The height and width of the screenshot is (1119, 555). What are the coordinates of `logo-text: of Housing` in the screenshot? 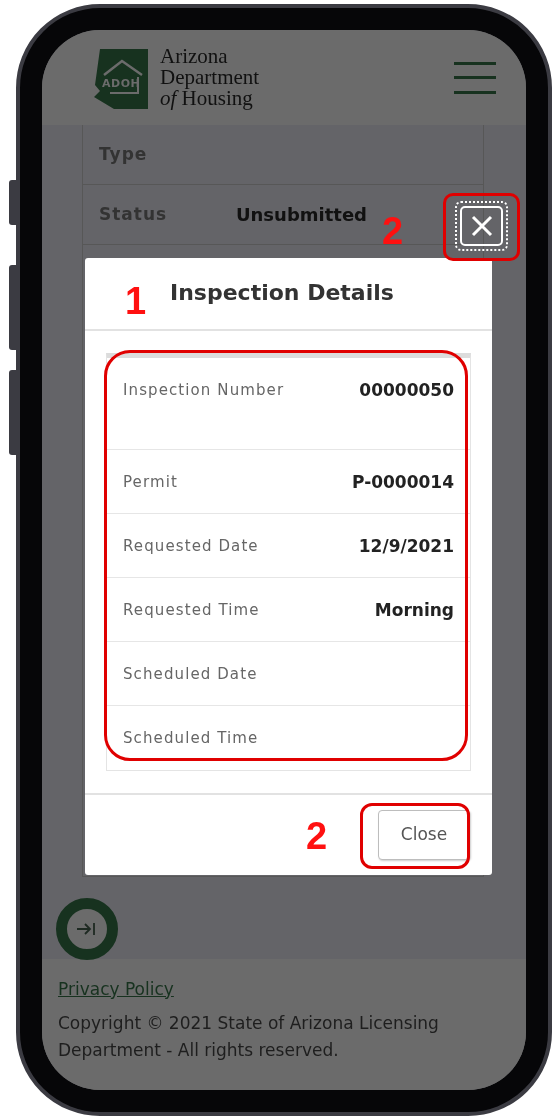 It's located at (206, 98).